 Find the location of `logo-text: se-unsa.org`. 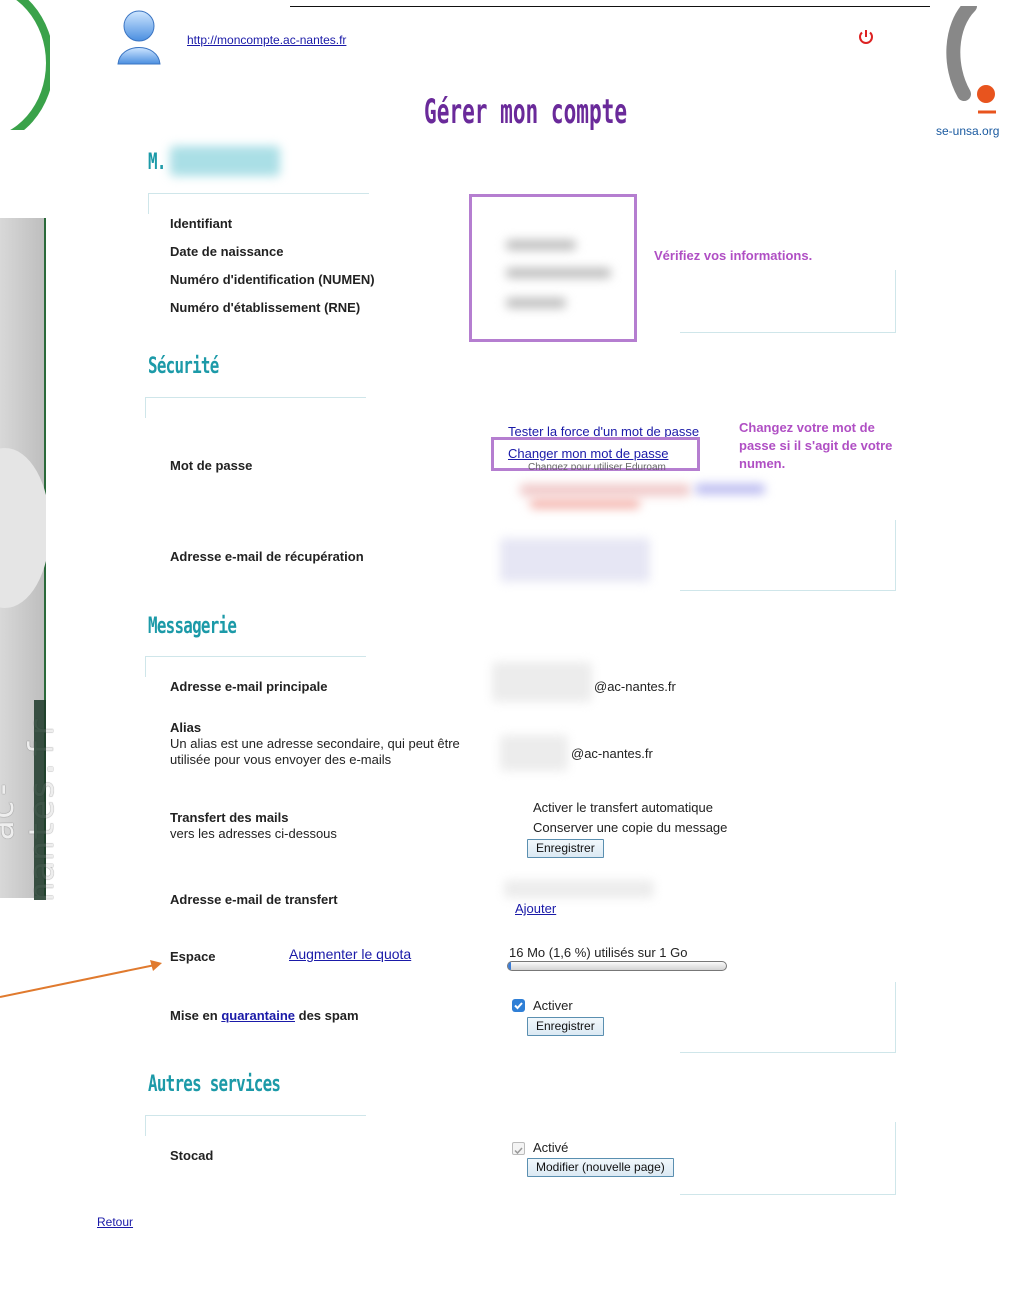

logo-text: se-unsa.org is located at coordinates (968, 131).